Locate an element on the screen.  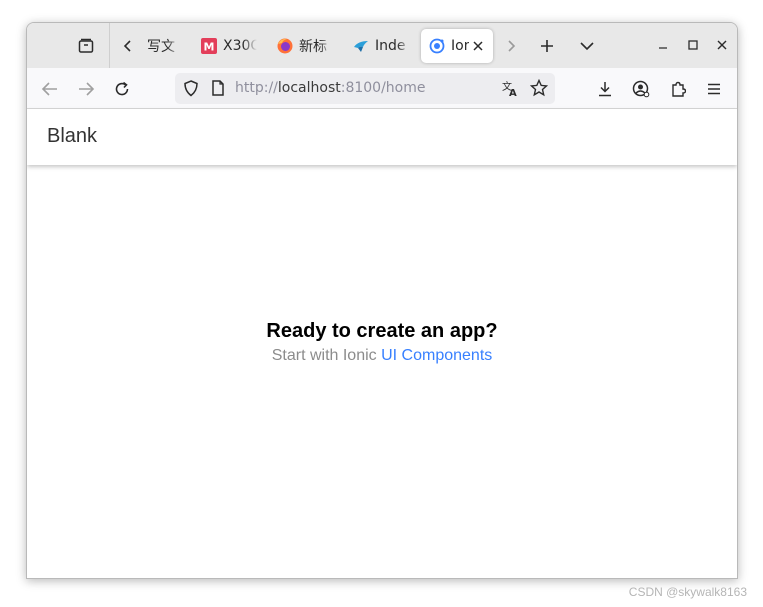
app-header: Blank is located at coordinates (382, 137).